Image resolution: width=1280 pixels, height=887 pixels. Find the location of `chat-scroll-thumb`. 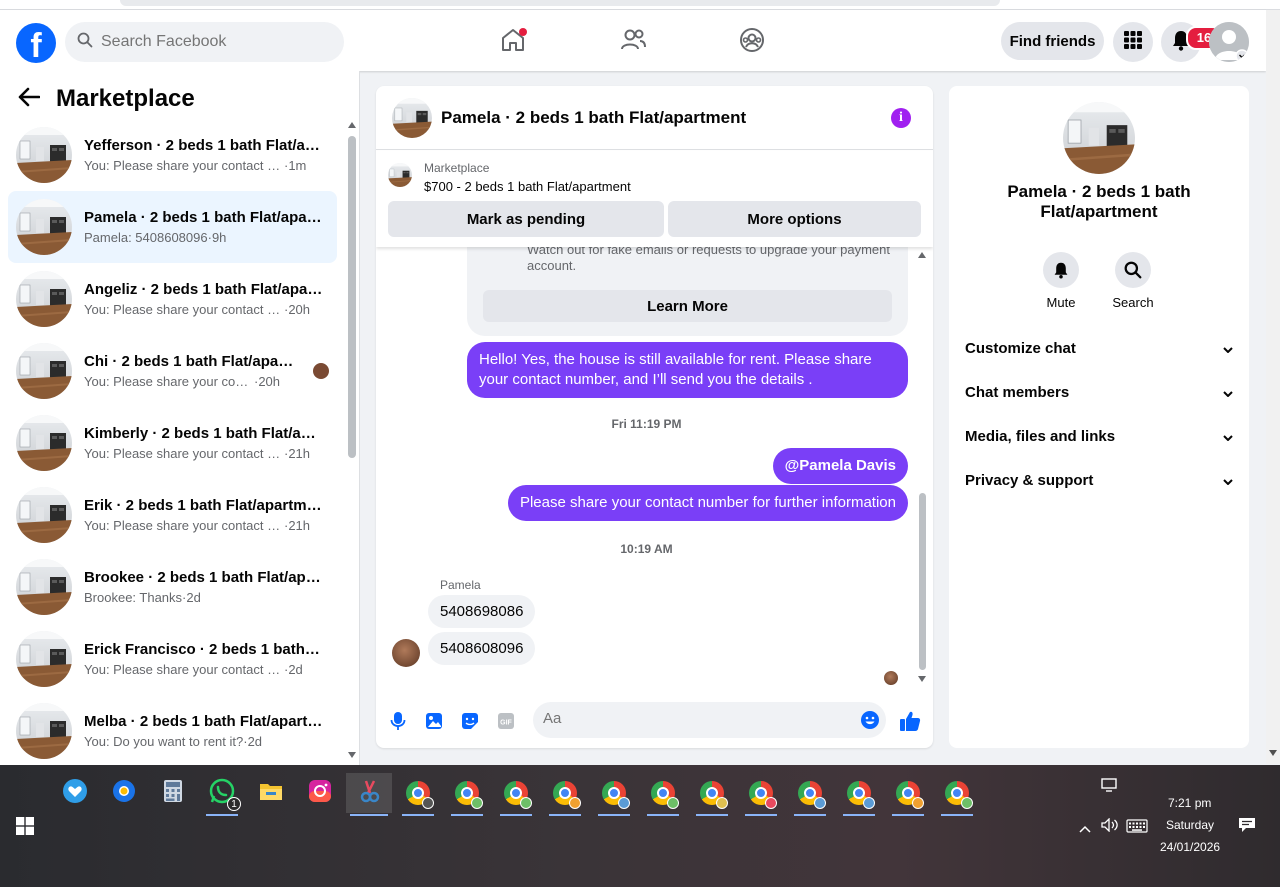

chat-scroll-thumb is located at coordinates (922, 581).